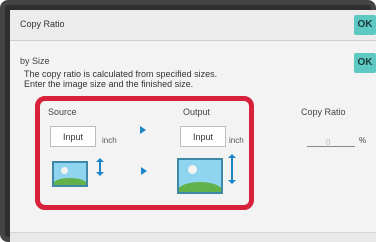 The height and width of the screenshot is (242, 376). What do you see at coordinates (203, 136) in the screenshot?
I see `output-size-input: Input` at bounding box center [203, 136].